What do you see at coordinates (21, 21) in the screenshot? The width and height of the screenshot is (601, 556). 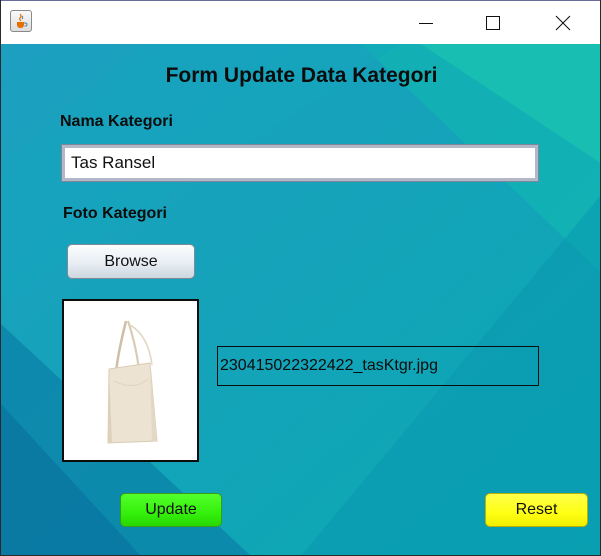 I see `java-cup-icon` at bounding box center [21, 21].